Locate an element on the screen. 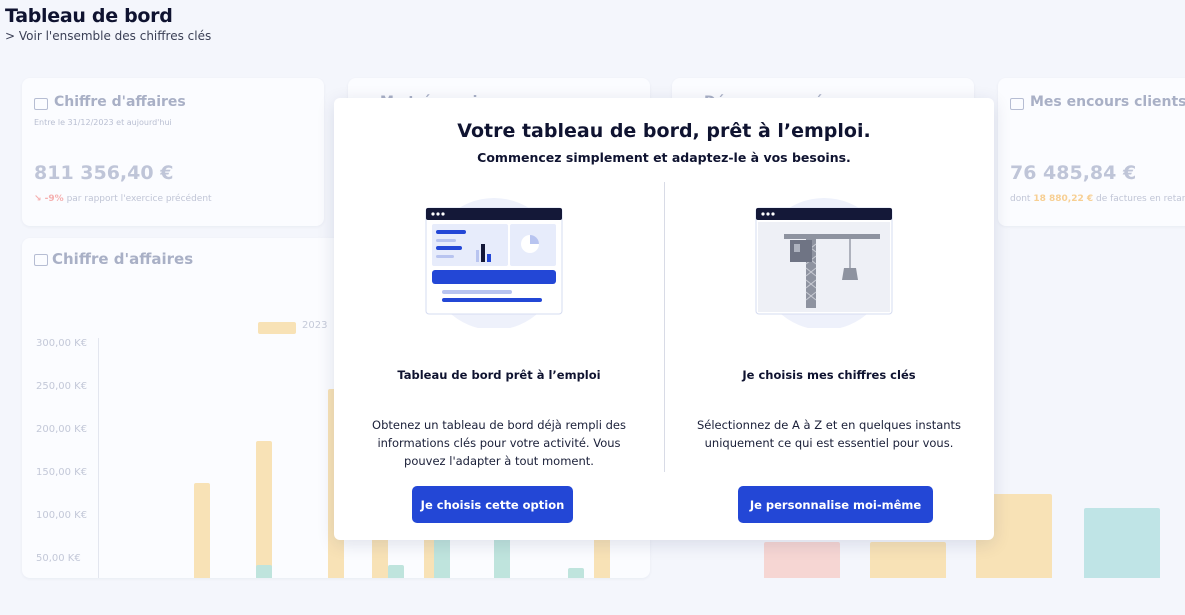 This screenshot has height=615, width=1185. outstanding-suffix: de factures en retard is located at coordinates (1140, 199).